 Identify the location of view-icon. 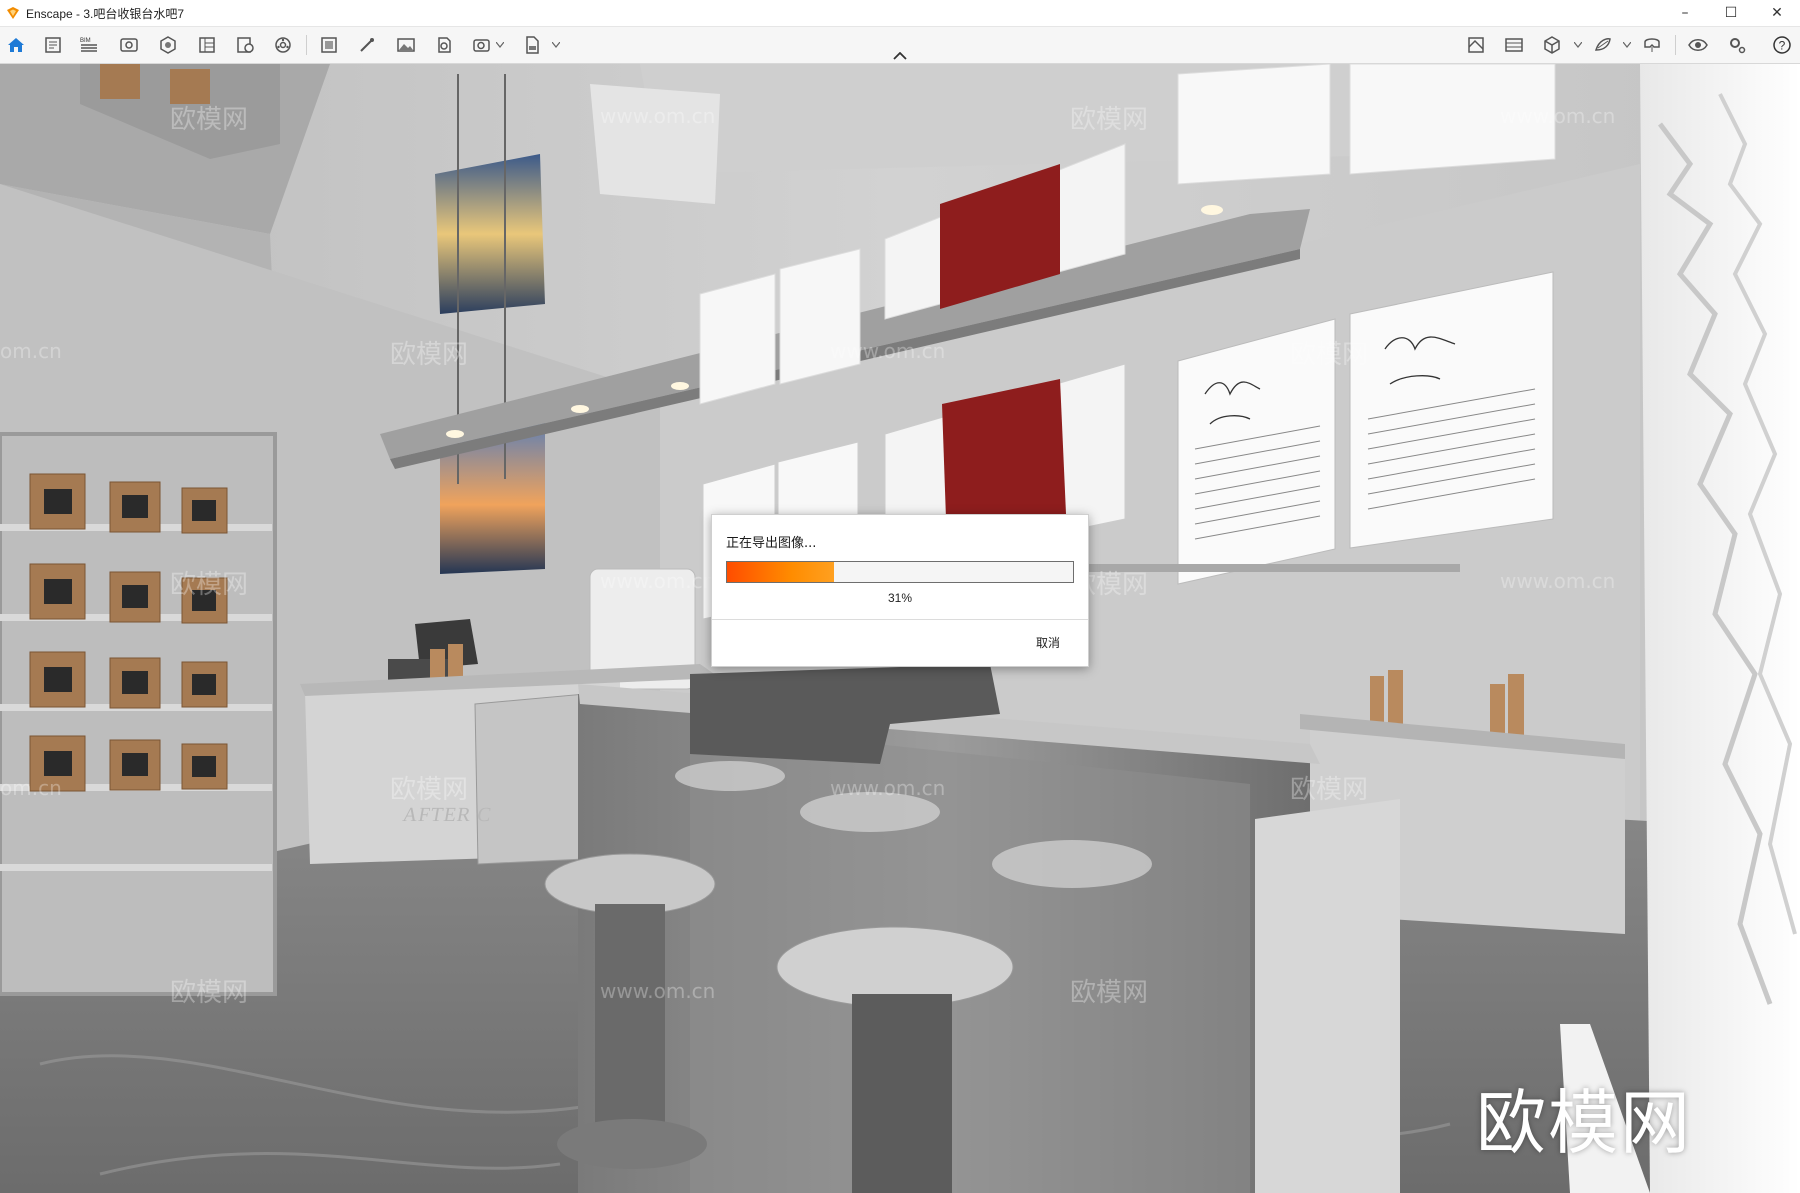
(129, 45).